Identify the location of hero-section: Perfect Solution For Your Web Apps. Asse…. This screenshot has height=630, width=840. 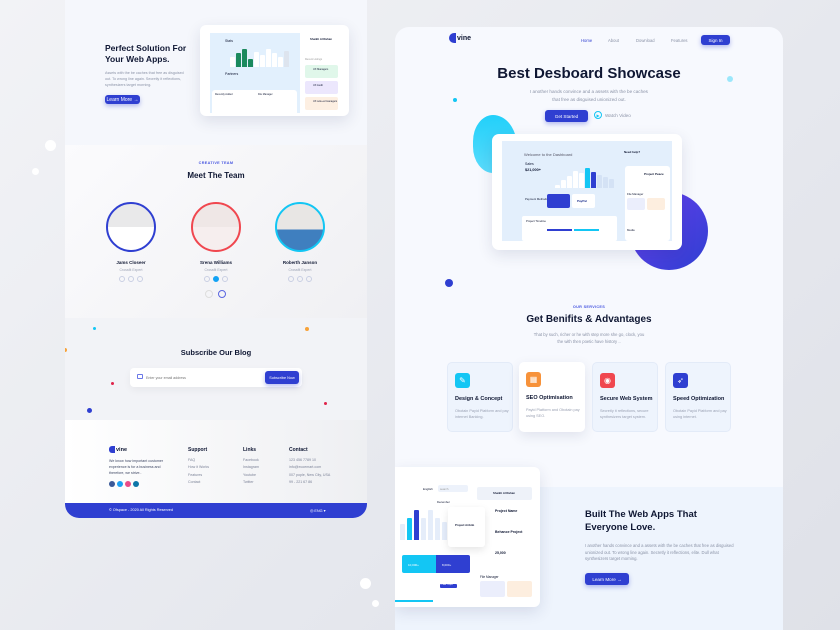
(216, 72).